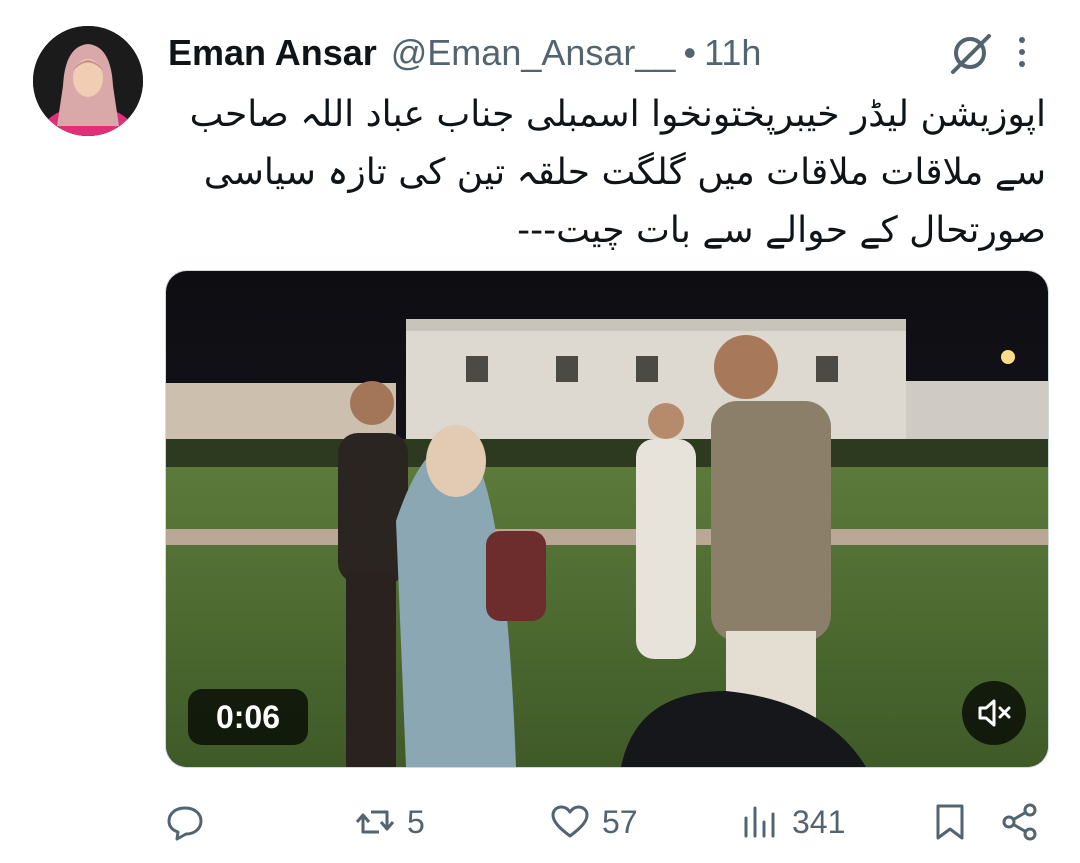 The height and width of the screenshot is (863, 1080). I want to click on mute-button, so click(994, 713).